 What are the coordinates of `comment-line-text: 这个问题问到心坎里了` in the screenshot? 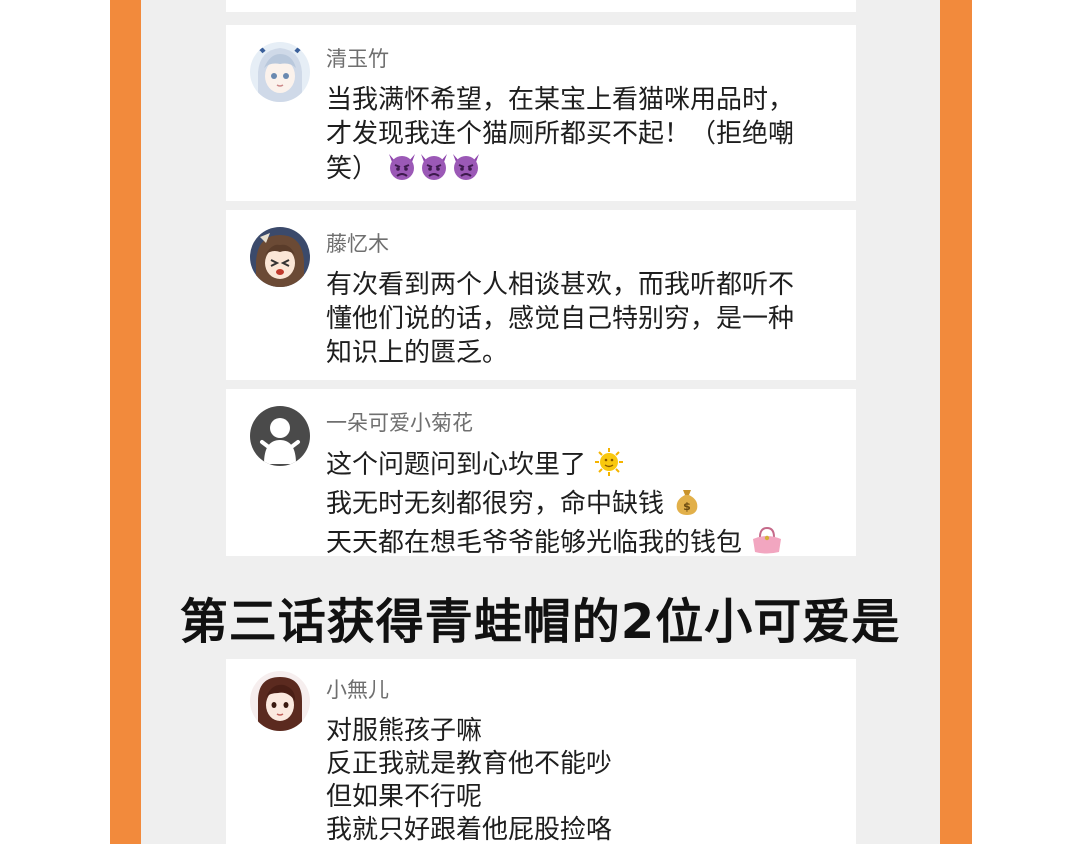 It's located at (456, 465).